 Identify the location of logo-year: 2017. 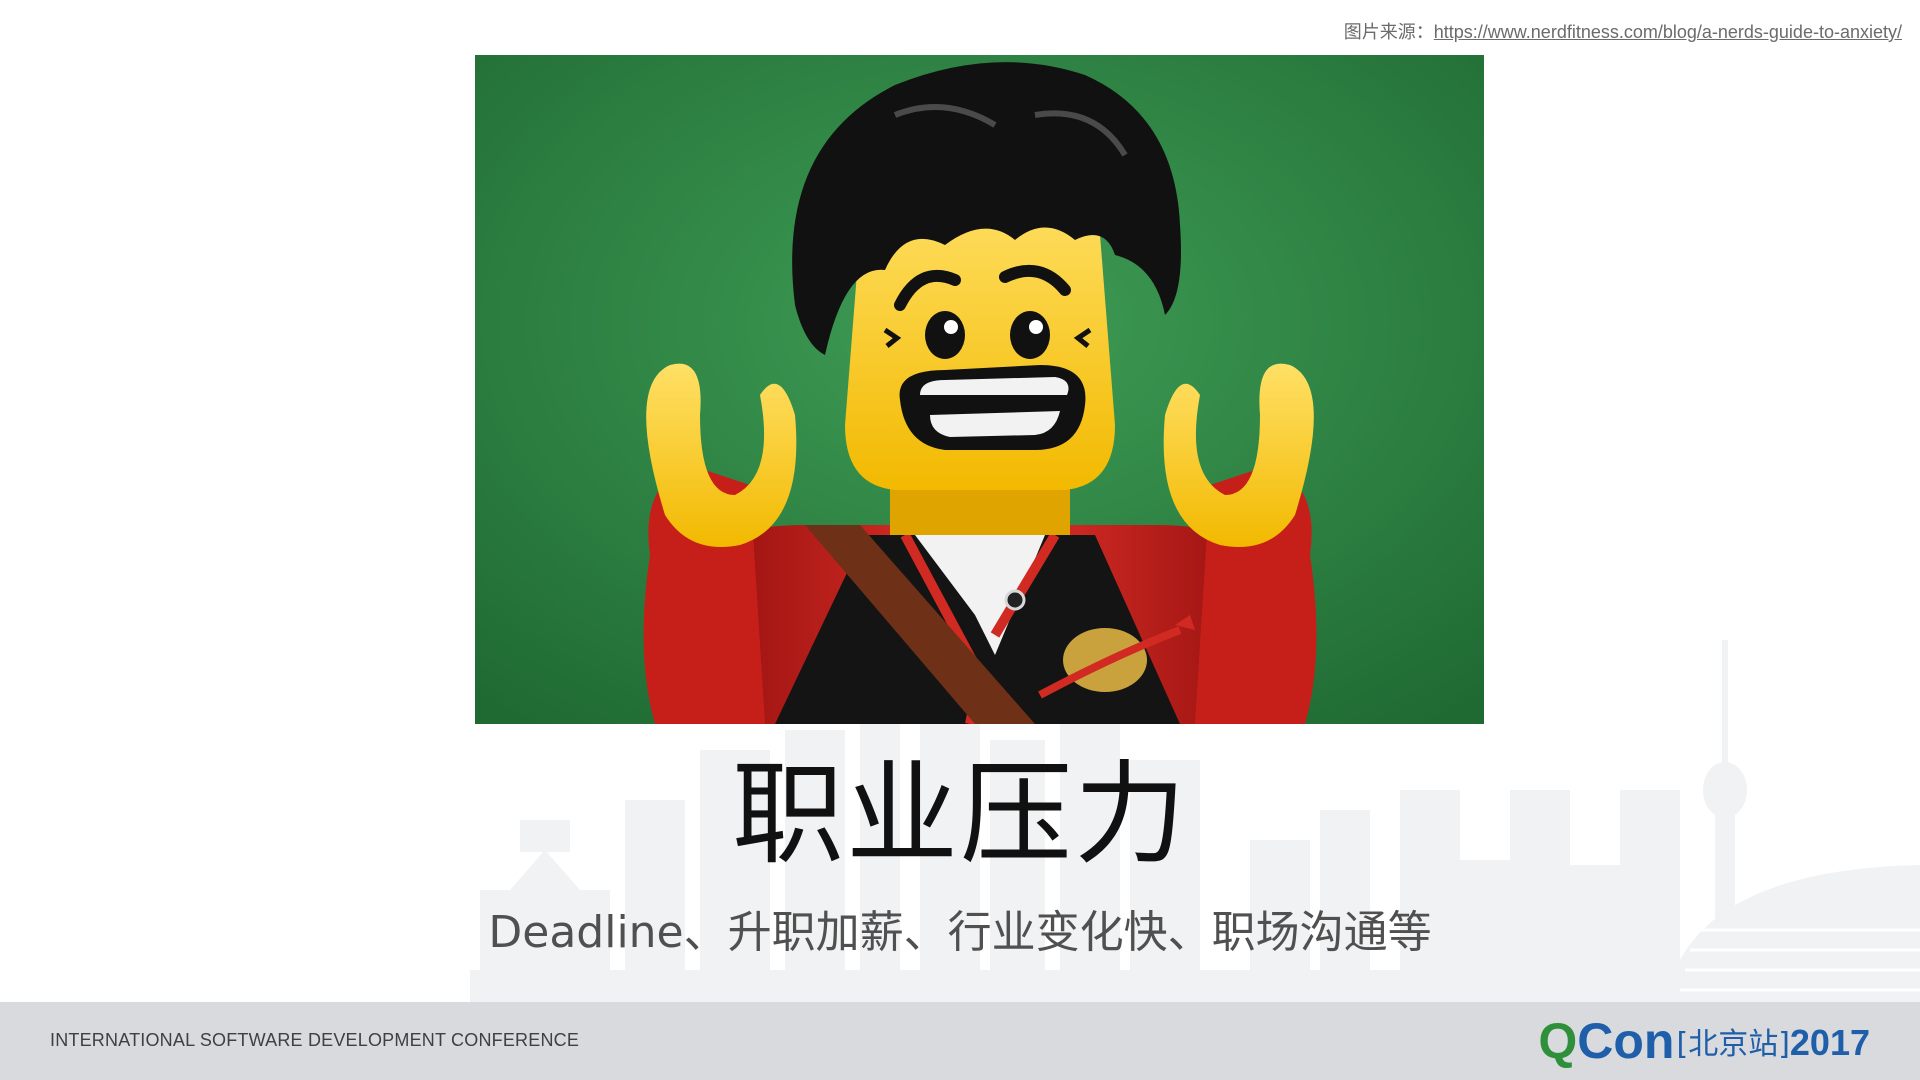
(1829, 1042).